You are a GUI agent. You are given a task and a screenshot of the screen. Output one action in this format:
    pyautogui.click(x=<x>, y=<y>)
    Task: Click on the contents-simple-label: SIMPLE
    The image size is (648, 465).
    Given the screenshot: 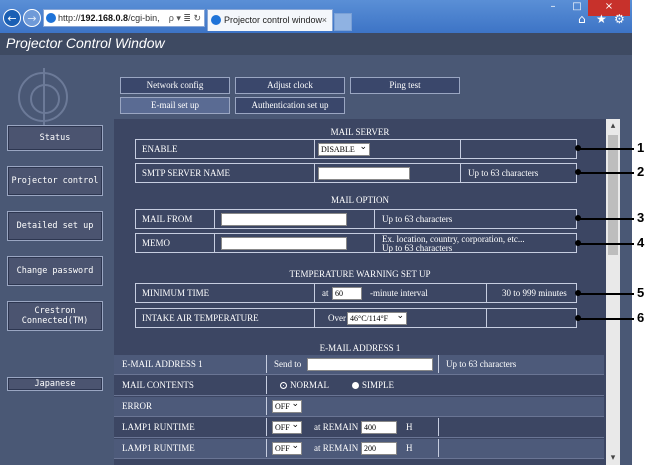 What is the action you would take?
    pyautogui.click(x=378, y=385)
    